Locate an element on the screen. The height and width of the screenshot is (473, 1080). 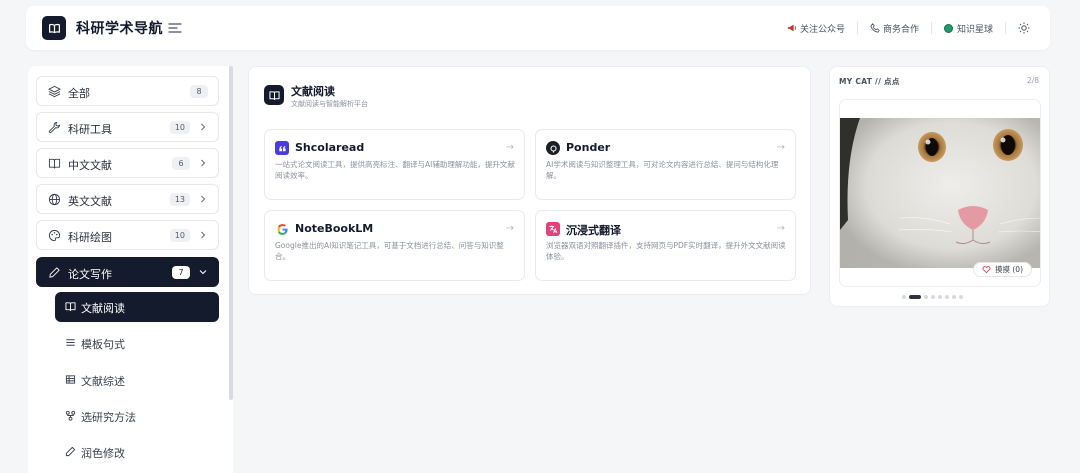
card-description: 浏览器双语对照翻译插件，支持网页与PDF实时翻译，提升外文文献阅读体验。 is located at coordinates (666, 251).